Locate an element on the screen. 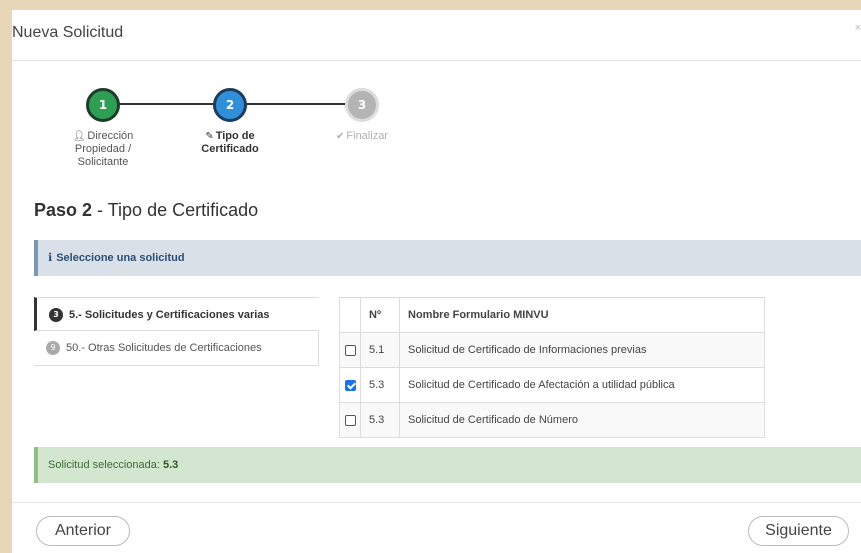  modal-footer: Anterior Siguiente is located at coordinates (436, 527).